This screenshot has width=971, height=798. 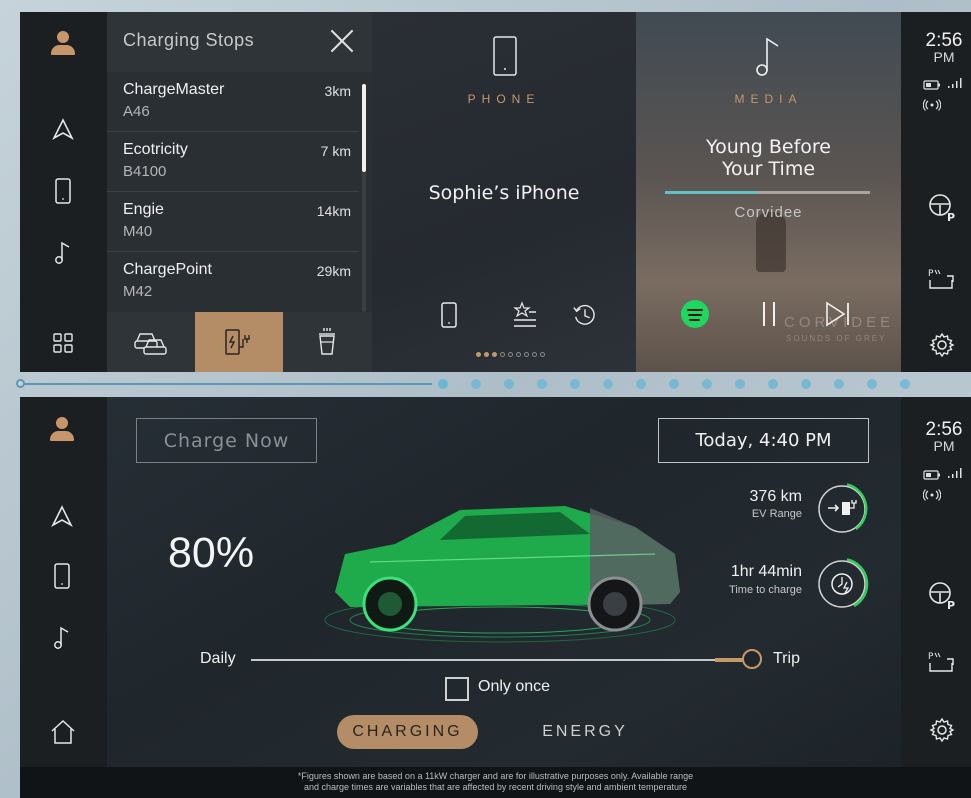 I want to click on track-title-line2: Your Time, so click(x=768, y=169).